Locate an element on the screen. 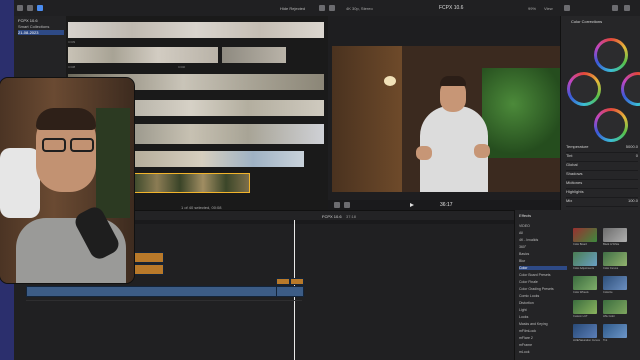  clip-appearance-icon is located at coordinates (322, 8).